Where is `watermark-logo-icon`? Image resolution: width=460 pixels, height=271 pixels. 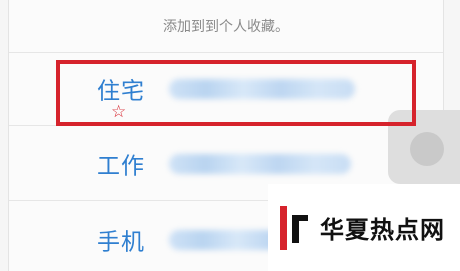 watermark-logo-icon is located at coordinates (294, 227).